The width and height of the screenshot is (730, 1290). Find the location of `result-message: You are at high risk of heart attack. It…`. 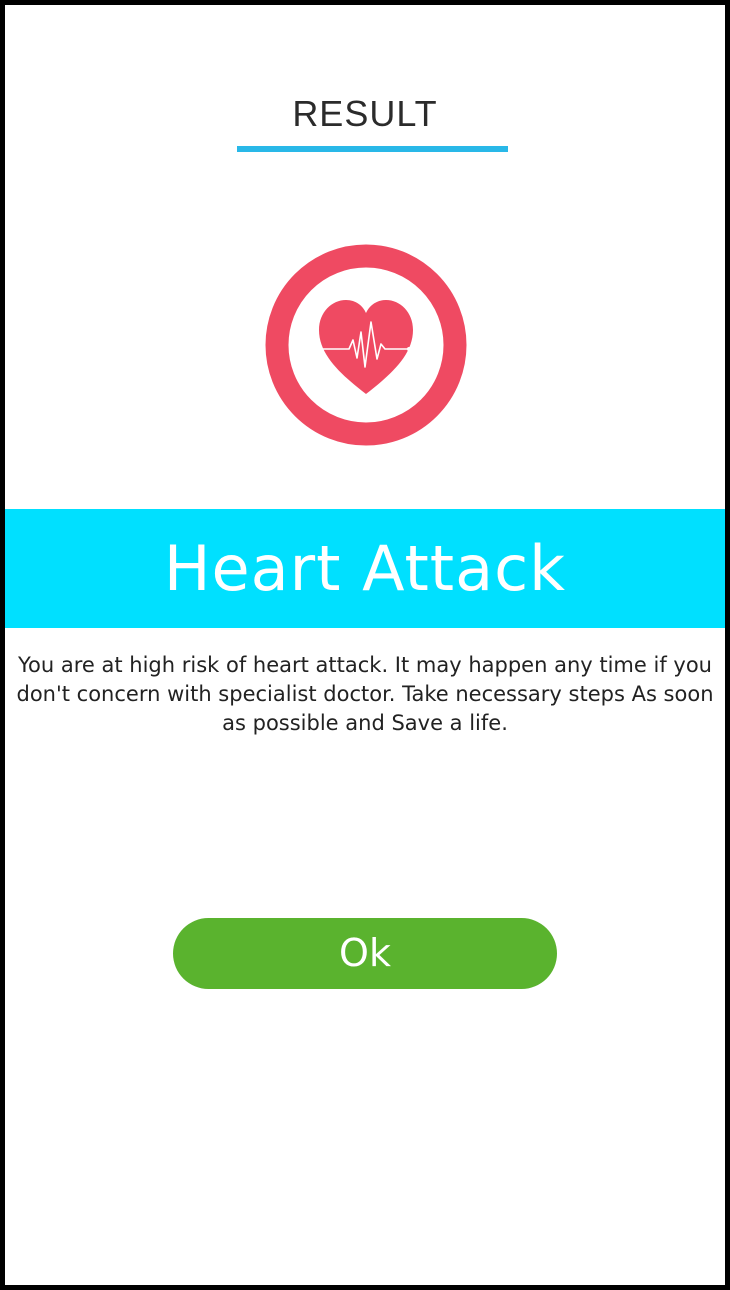

result-message: You are at high risk of heart attack. It… is located at coordinates (365, 694).